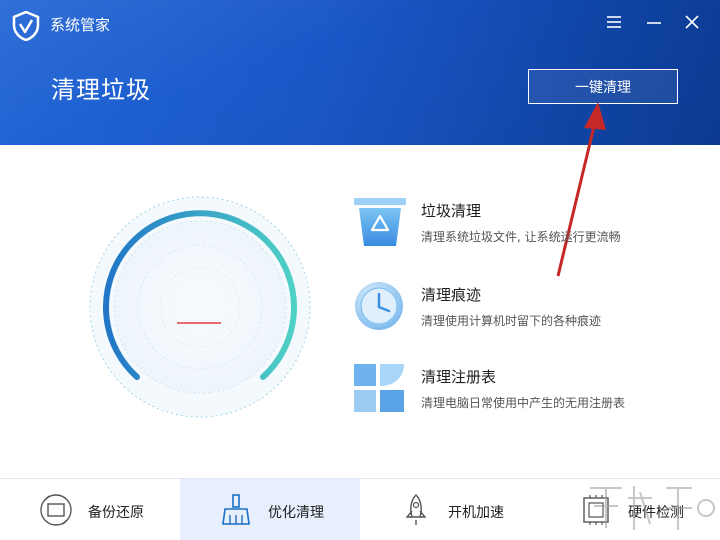  I want to click on minimize-icon, so click(654, 22).